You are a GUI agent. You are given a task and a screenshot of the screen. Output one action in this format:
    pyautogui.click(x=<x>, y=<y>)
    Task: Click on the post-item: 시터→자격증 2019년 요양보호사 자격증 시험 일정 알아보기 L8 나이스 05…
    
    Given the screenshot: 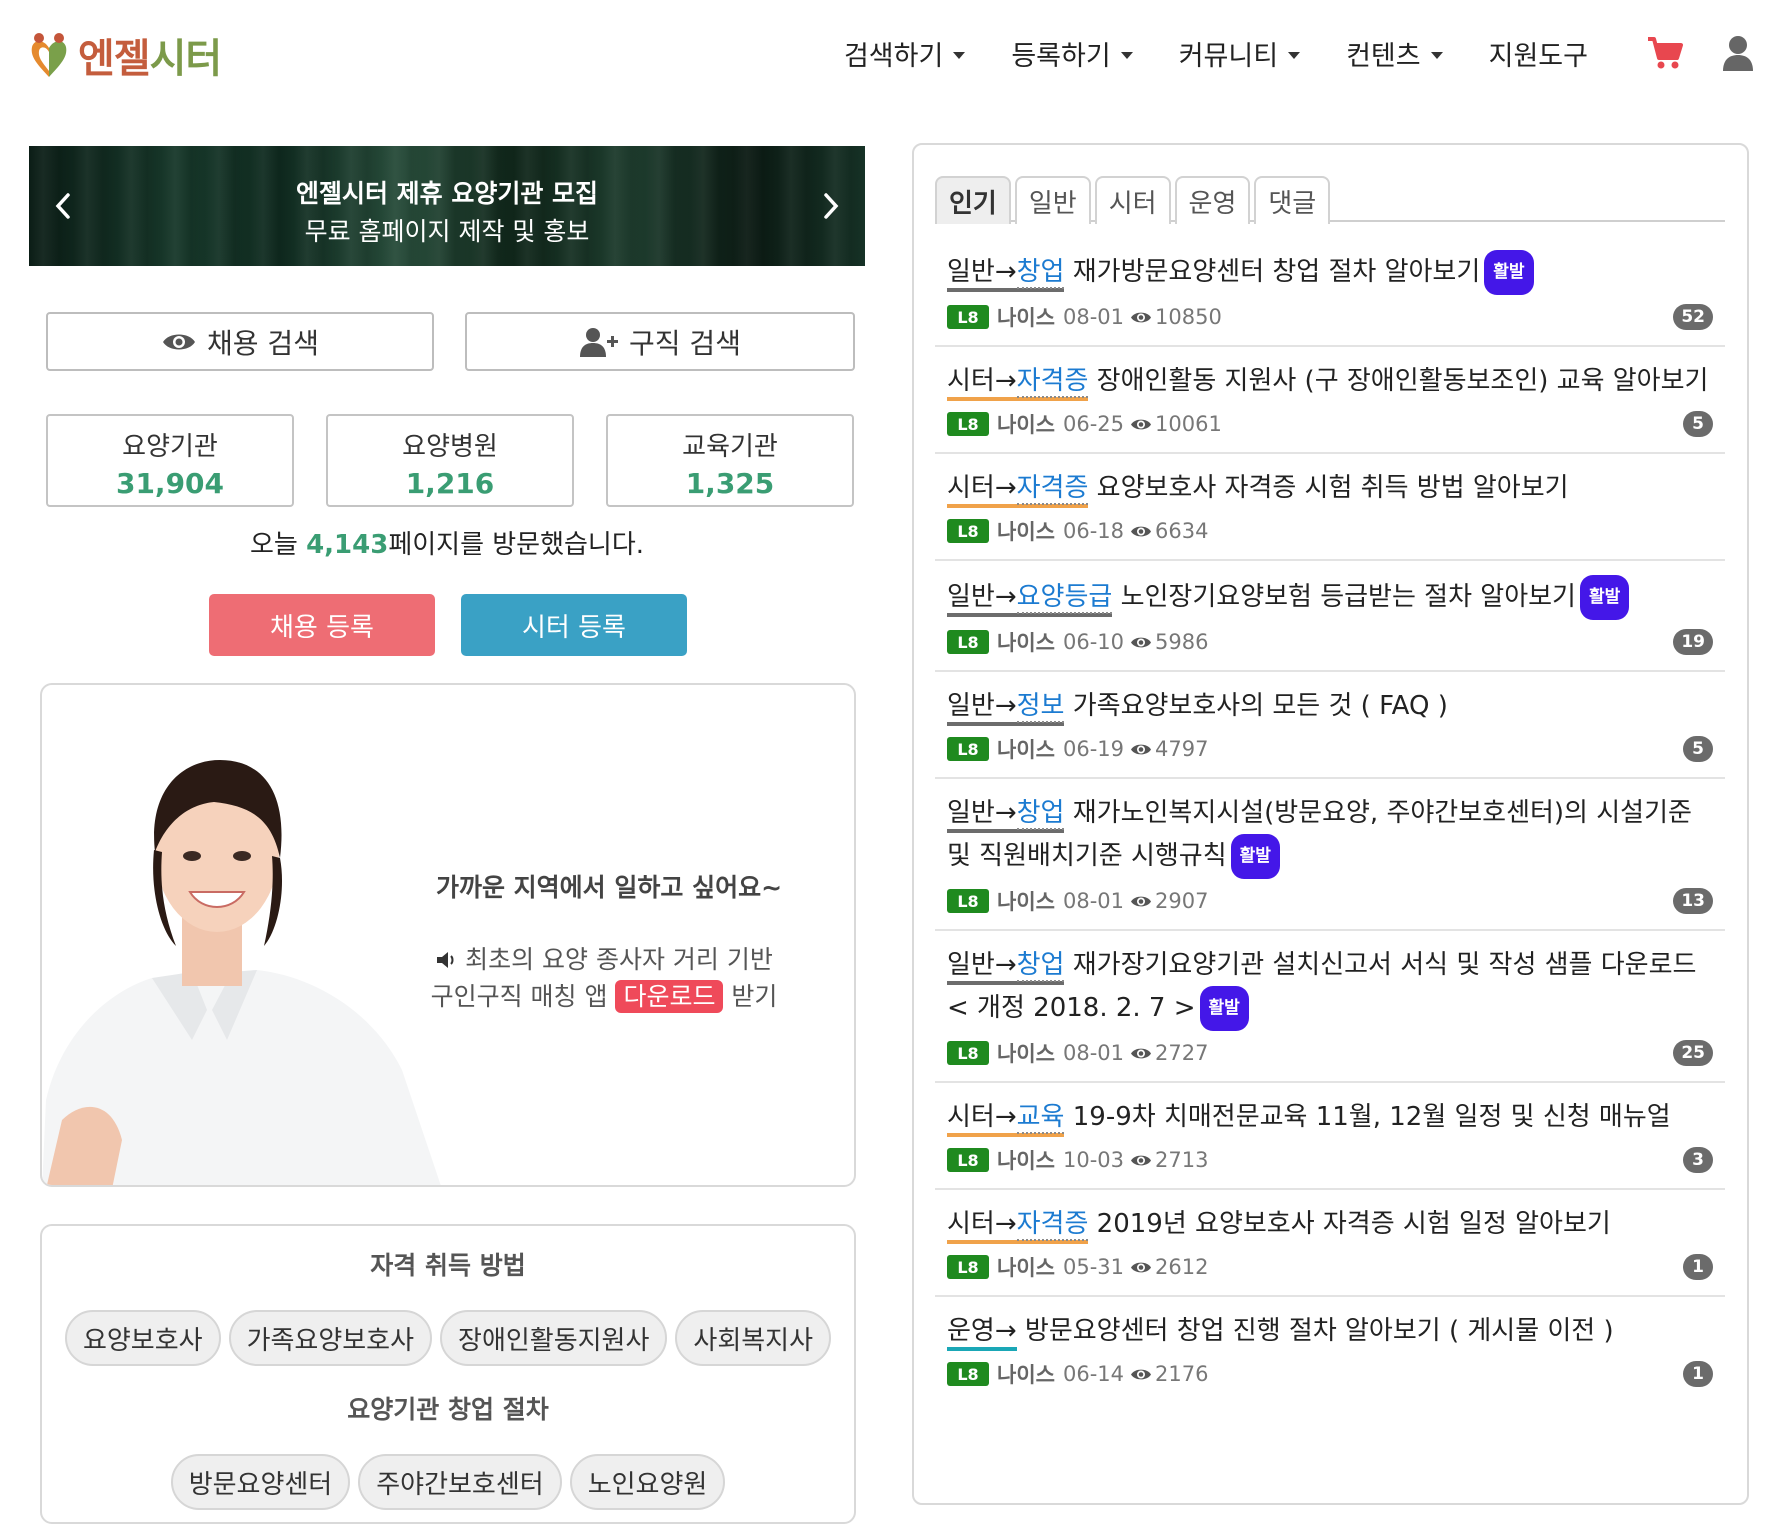 What is the action you would take?
    pyautogui.click(x=1330, y=1243)
    